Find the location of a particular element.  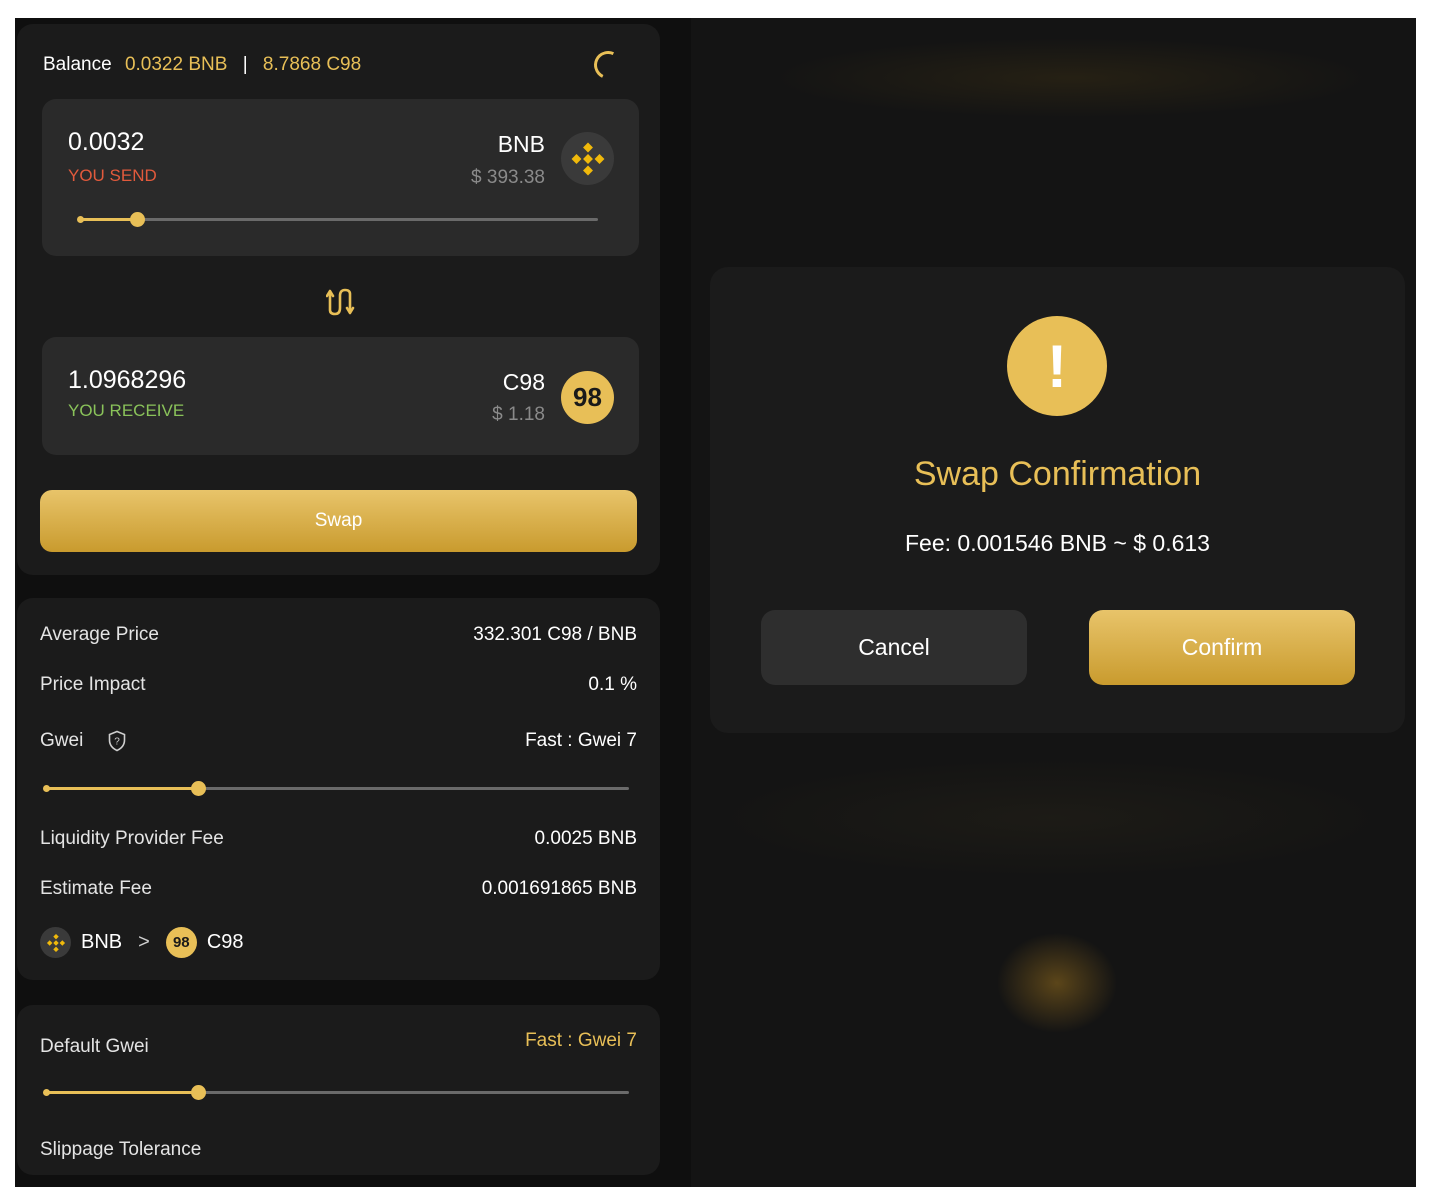

swap-route: BNB > 98 C98 is located at coordinates (142, 942).